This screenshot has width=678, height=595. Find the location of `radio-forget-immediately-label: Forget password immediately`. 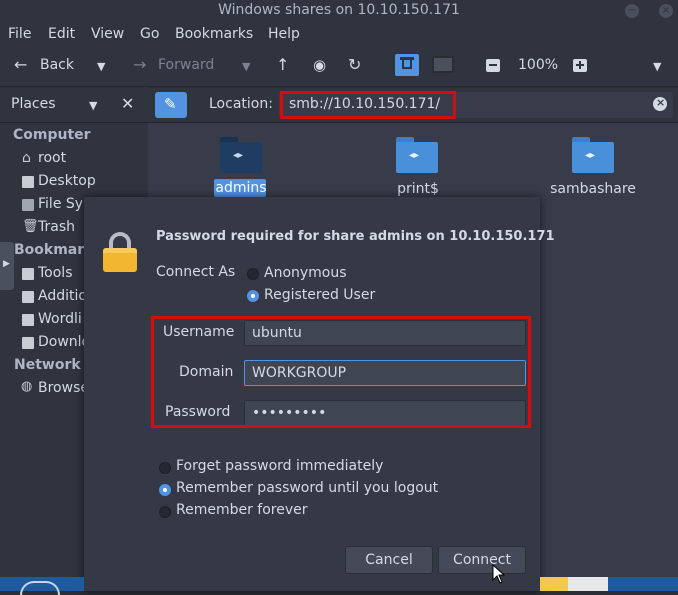

radio-forget-immediately-label: Forget password immediately is located at coordinates (279, 466).